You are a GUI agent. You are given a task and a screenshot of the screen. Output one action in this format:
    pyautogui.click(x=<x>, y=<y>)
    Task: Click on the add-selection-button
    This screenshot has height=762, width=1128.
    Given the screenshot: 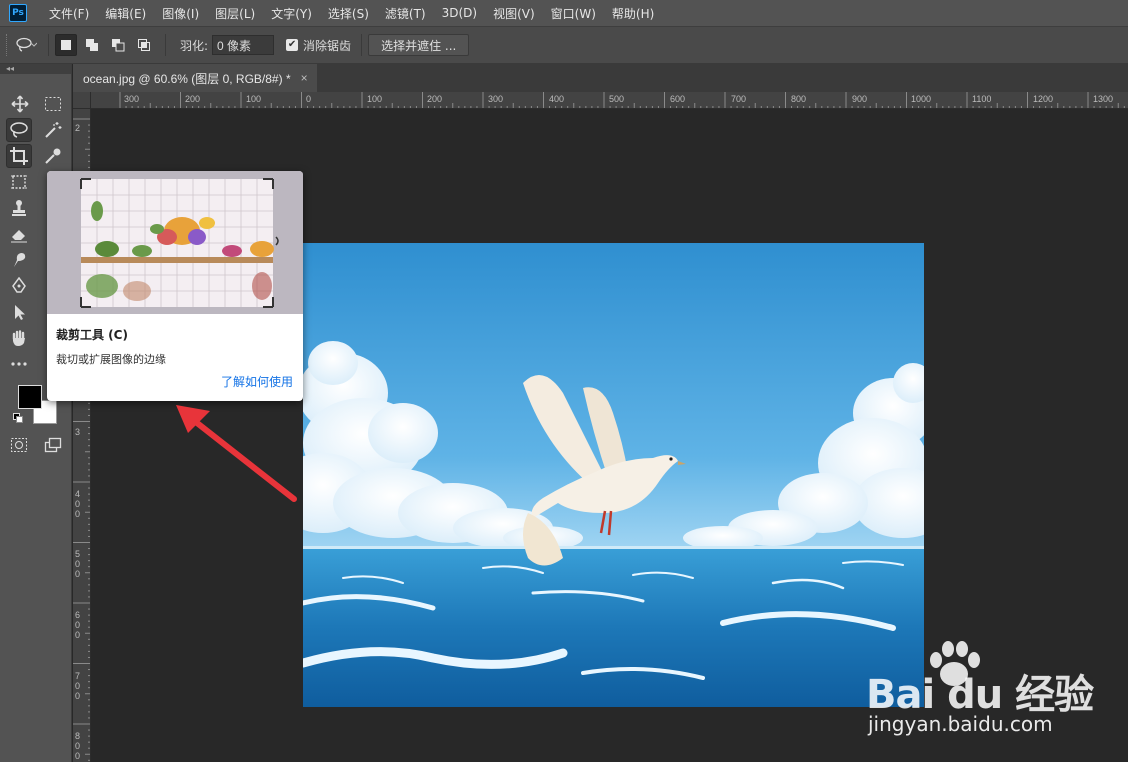 What is the action you would take?
    pyautogui.click(x=92, y=45)
    